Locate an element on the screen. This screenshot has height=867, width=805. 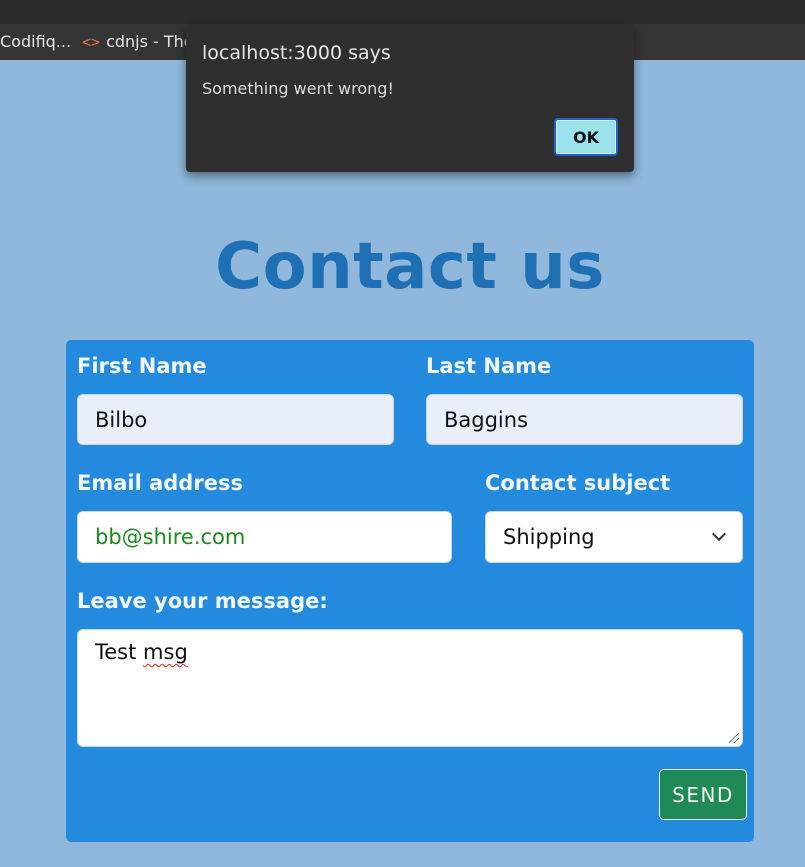
chevron-down-icon is located at coordinates (719, 534).